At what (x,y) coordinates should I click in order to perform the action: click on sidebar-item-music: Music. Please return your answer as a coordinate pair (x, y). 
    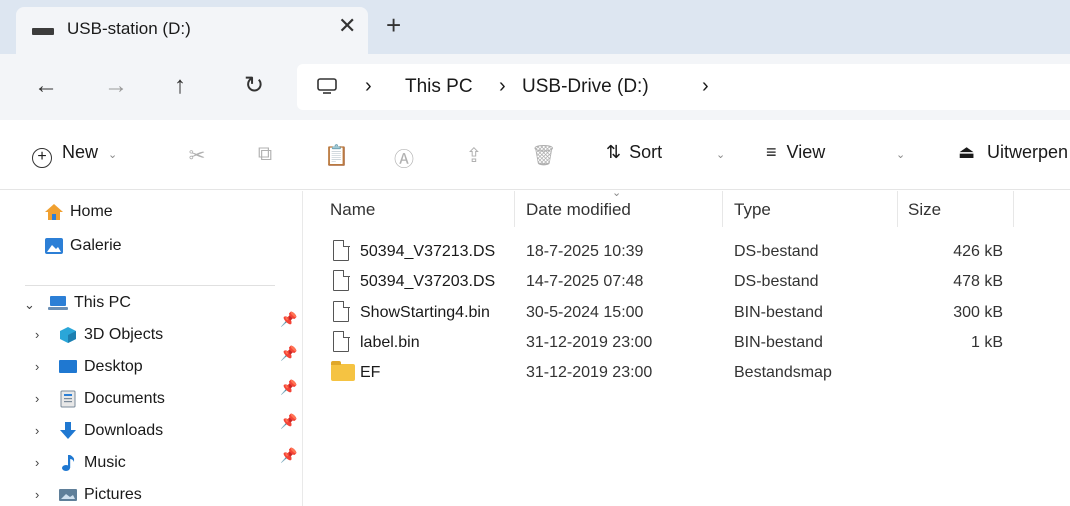
    Looking at the image, I should click on (92, 463).